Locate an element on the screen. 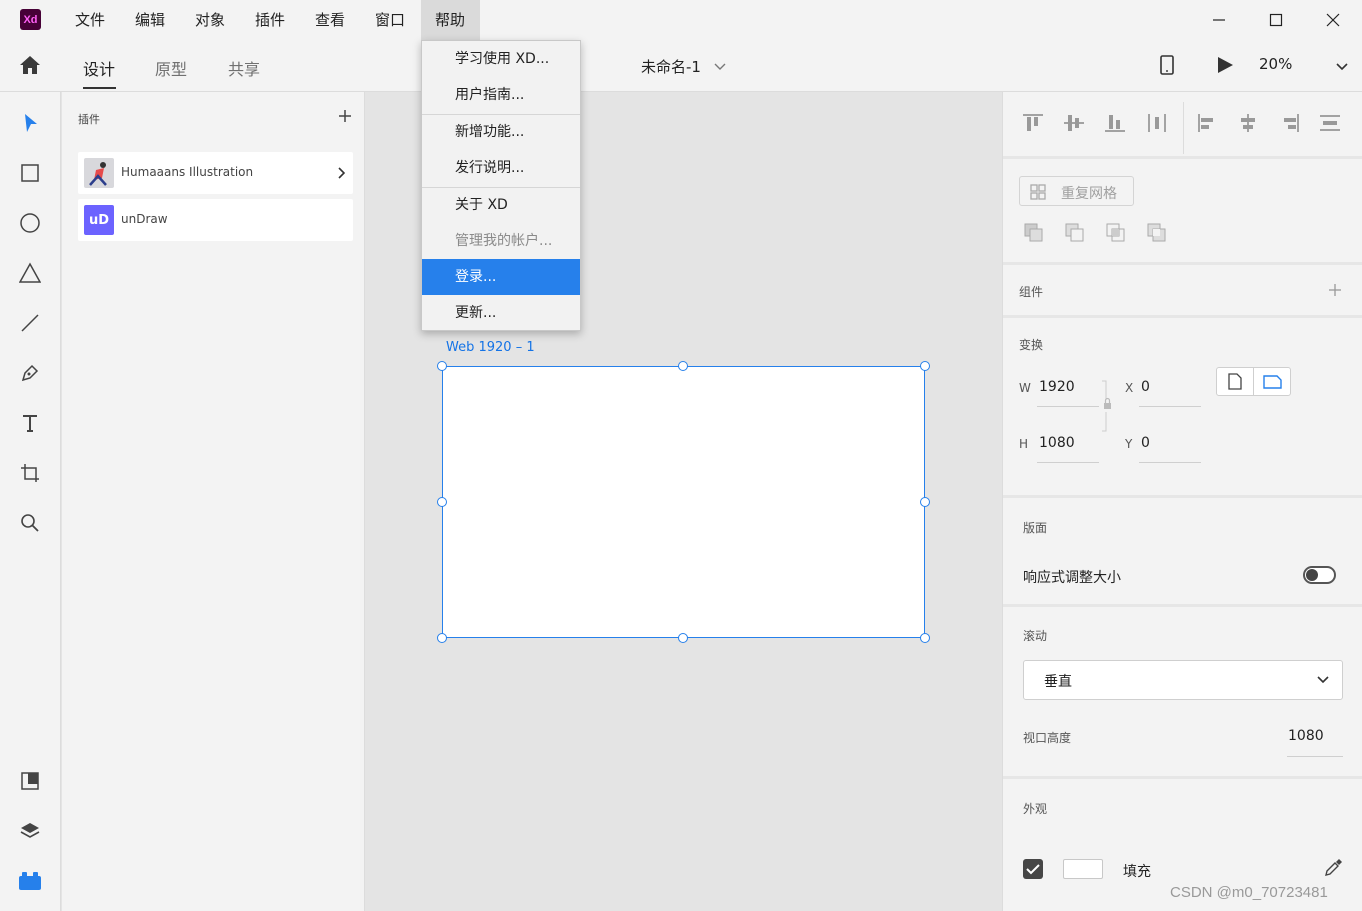 The width and height of the screenshot is (1362, 911). align-center-button is located at coordinates (1248, 125).